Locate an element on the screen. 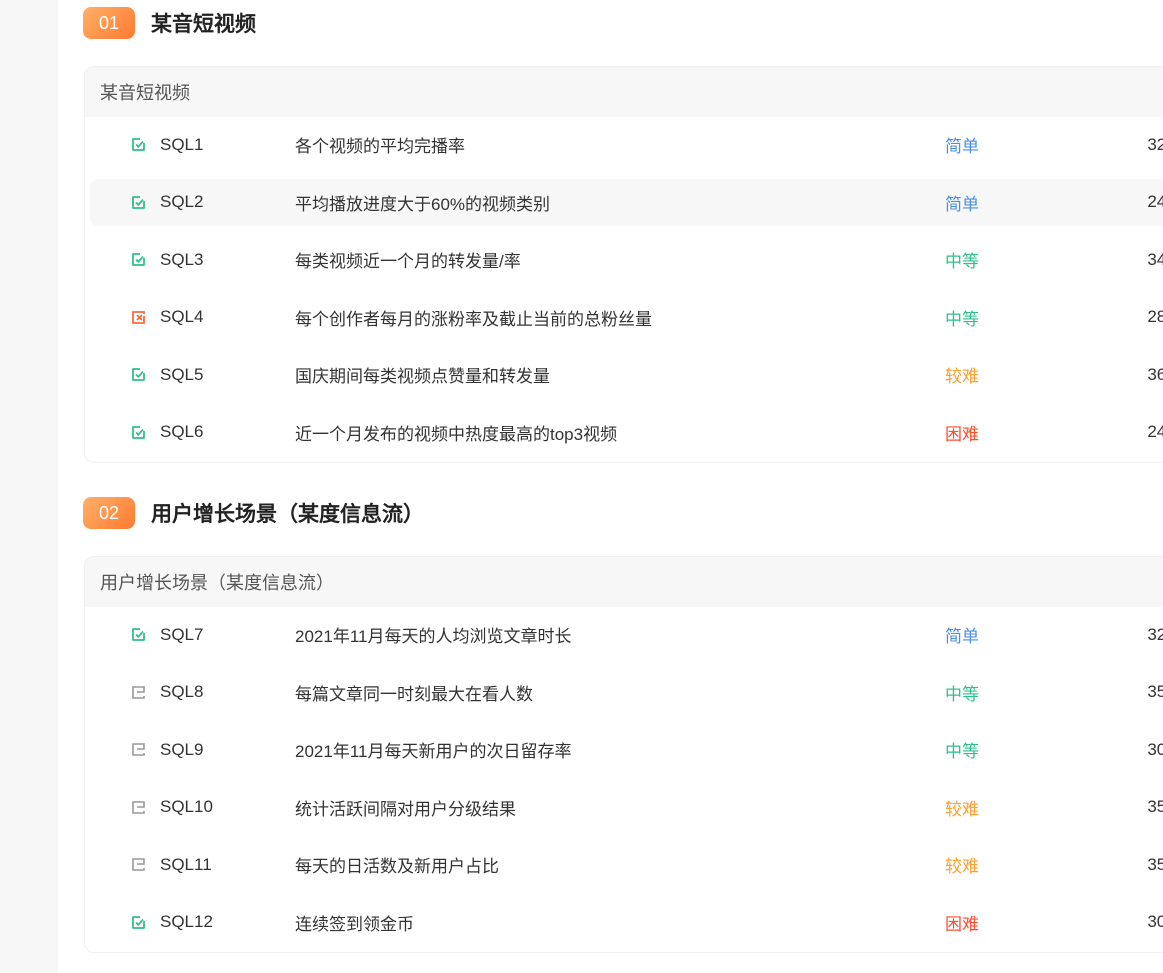 This screenshot has height=973, width=1163. question-row: SQL3 每类视频近一个月的转发量/率 中等 34.56% is located at coordinates (626, 259).